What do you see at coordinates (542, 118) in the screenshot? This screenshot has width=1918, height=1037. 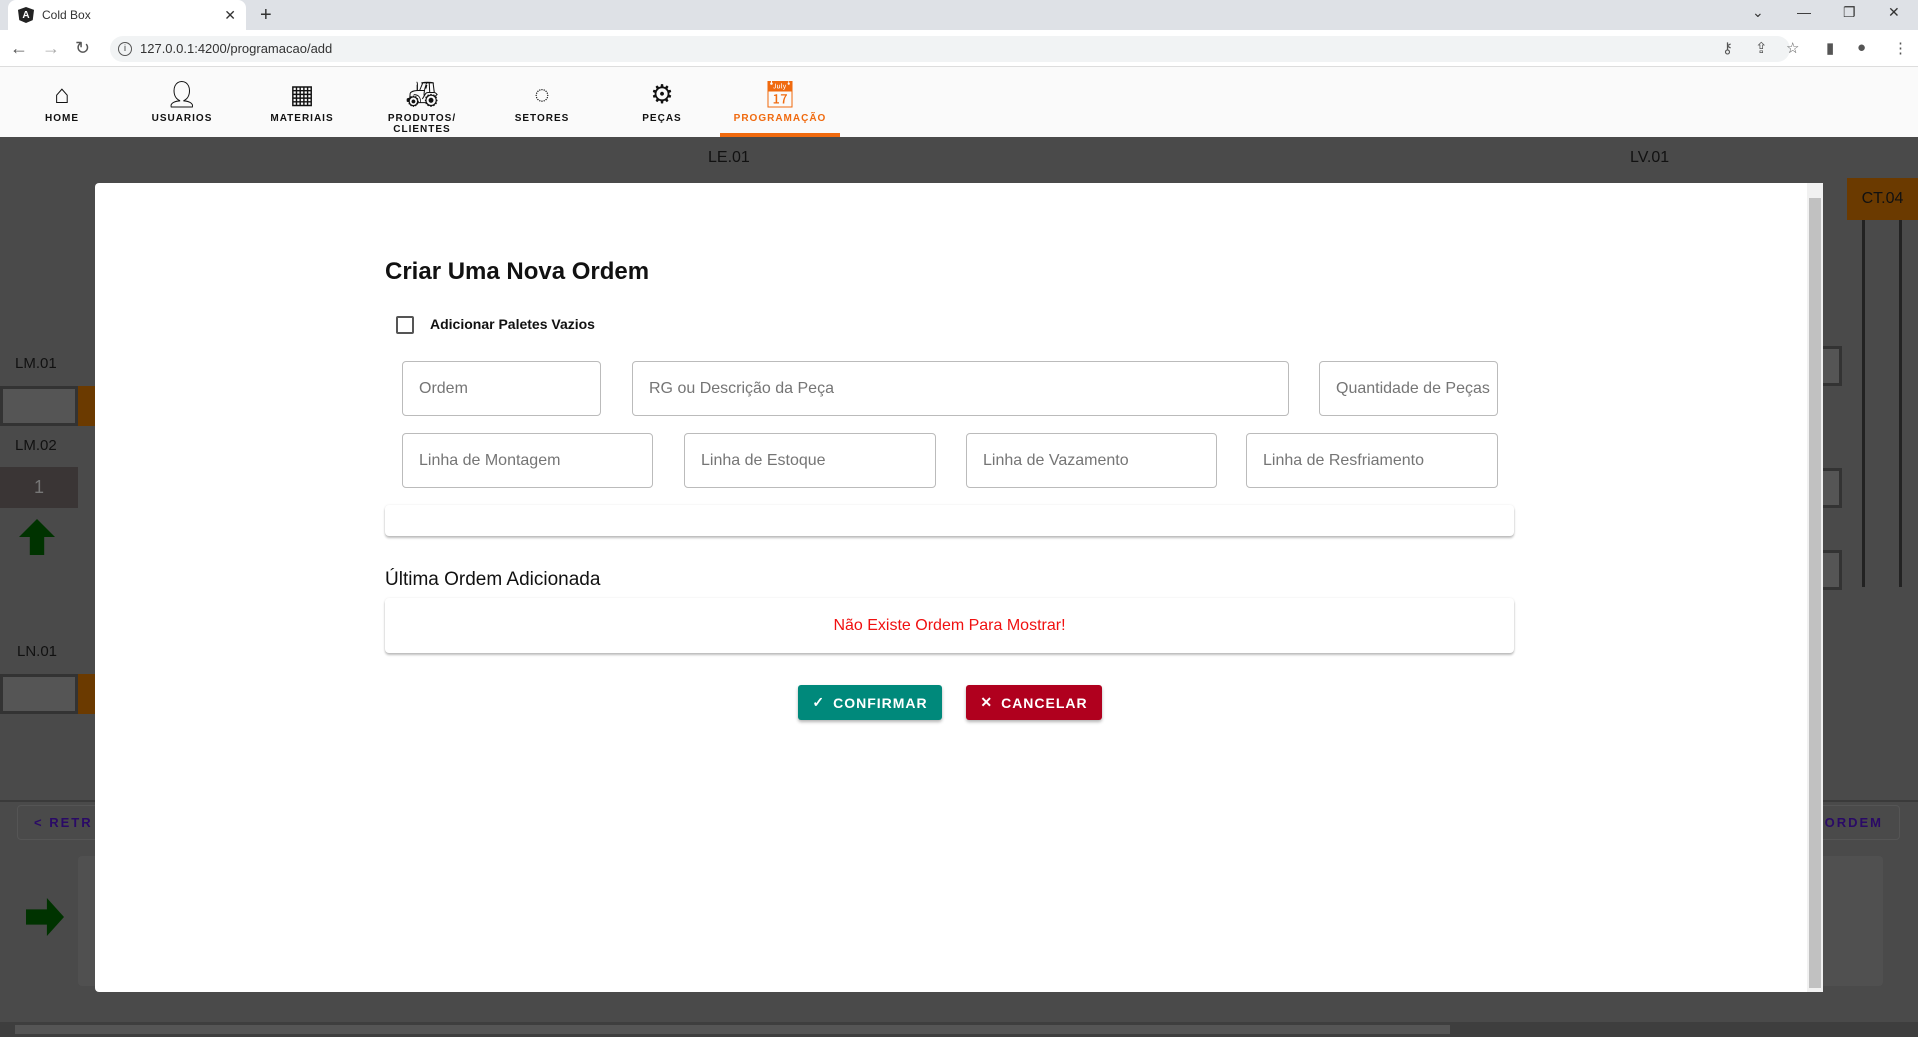 I see `nav-label: SETORES` at bounding box center [542, 118].